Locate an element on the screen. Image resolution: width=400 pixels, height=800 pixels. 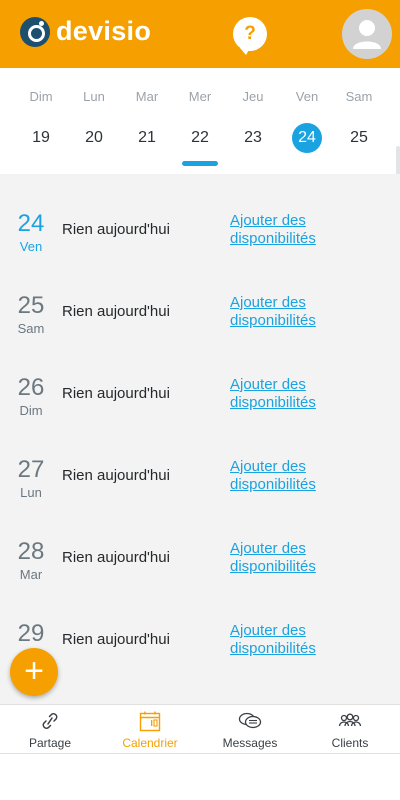
week-day-sunday: Dim 19 is located at coordinates (41, 118).